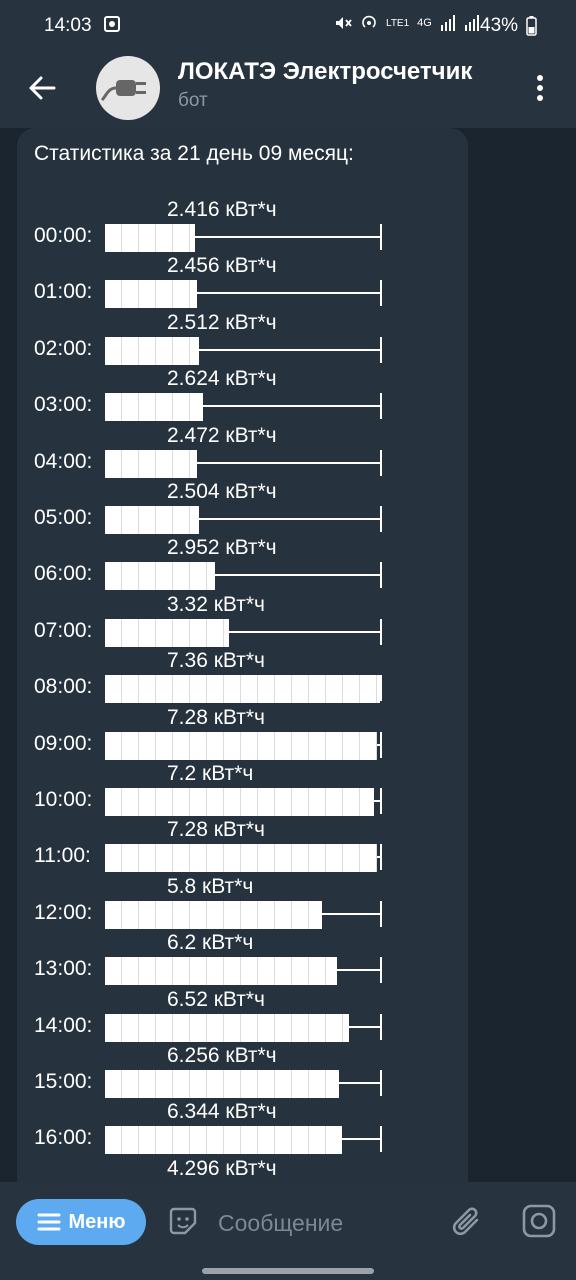 The width and height of the screenshot is (576, 1280). What do you see at coordinates (447, 23) in the screenshot?
I see `signal-icon` at bounding box center [447, 23].